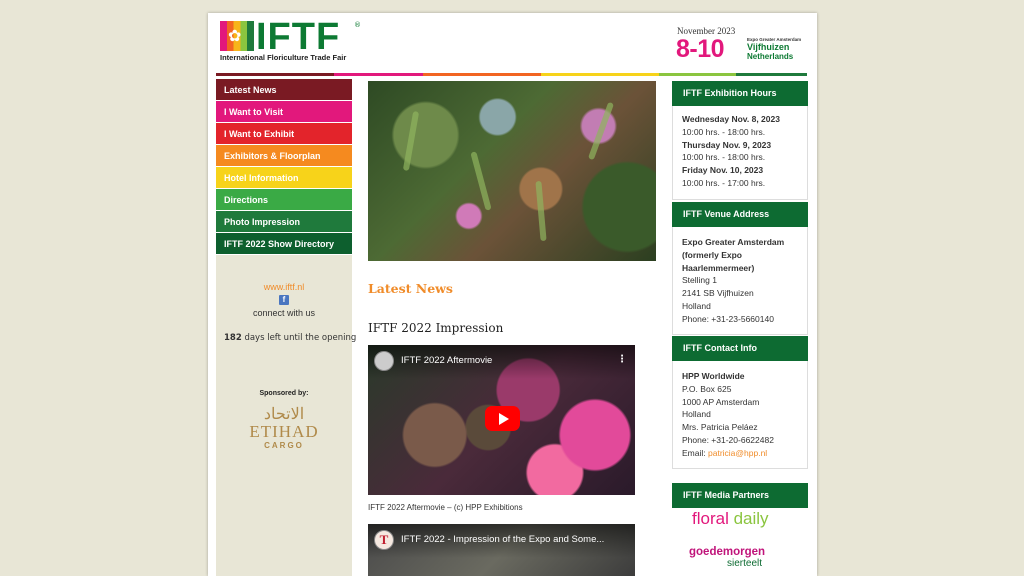 The width and height of the screenshot is (1024, 576). I want to click on venue-line: Haarlemmermeer), so click(718, 267).